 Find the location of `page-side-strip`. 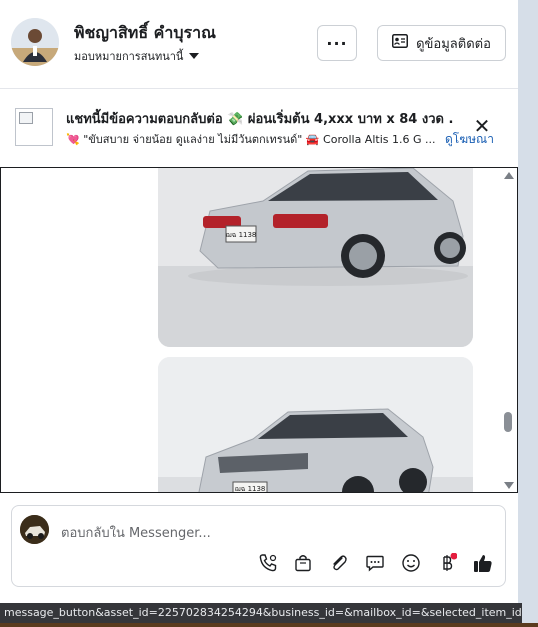

page-side-strip is located at coordinates (528, 313).